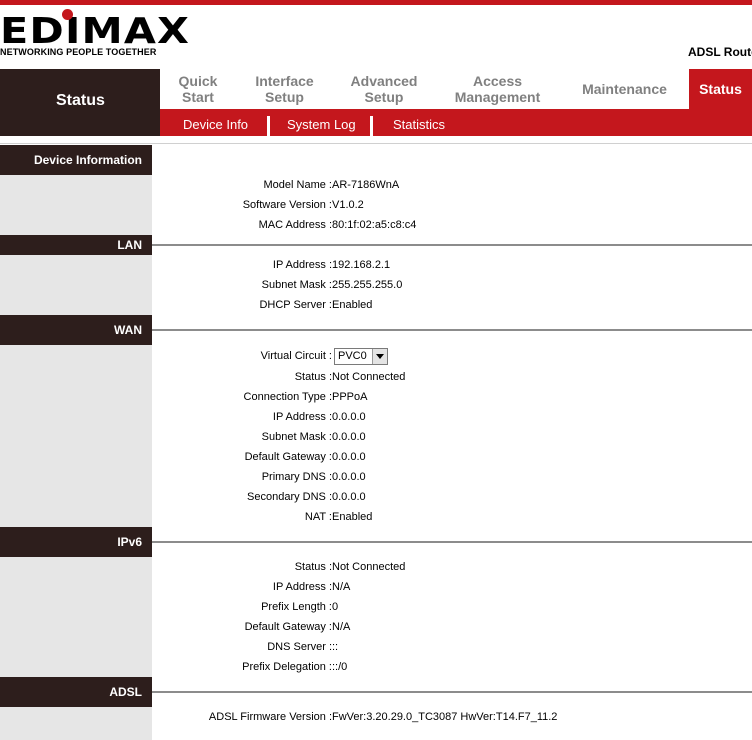  What do you see at coordinates (419, 122) in the screenshot?
I see `subtab-statistics: Statistics` at bounding box center [419, 122].